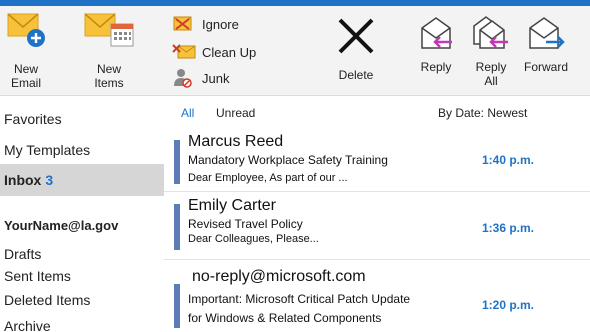  What do you see at coordinates (508, 305) in the screenshot?
I see `message-time: 1:20 p.m.` at bounding box center [508, 305].